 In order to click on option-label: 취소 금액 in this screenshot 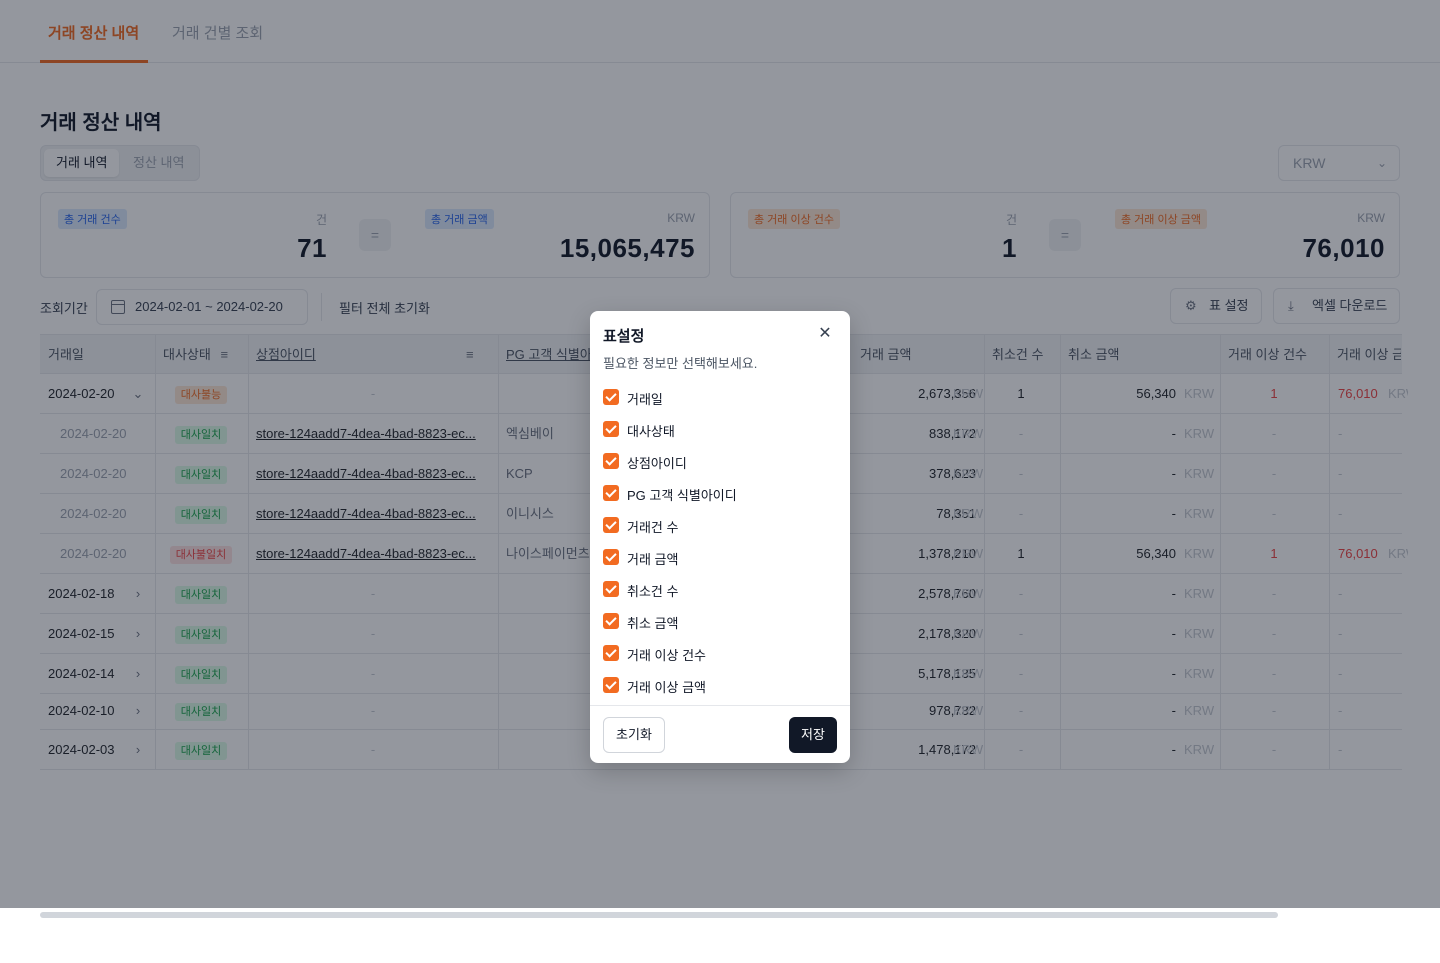, I will do `click(653, 623)`.